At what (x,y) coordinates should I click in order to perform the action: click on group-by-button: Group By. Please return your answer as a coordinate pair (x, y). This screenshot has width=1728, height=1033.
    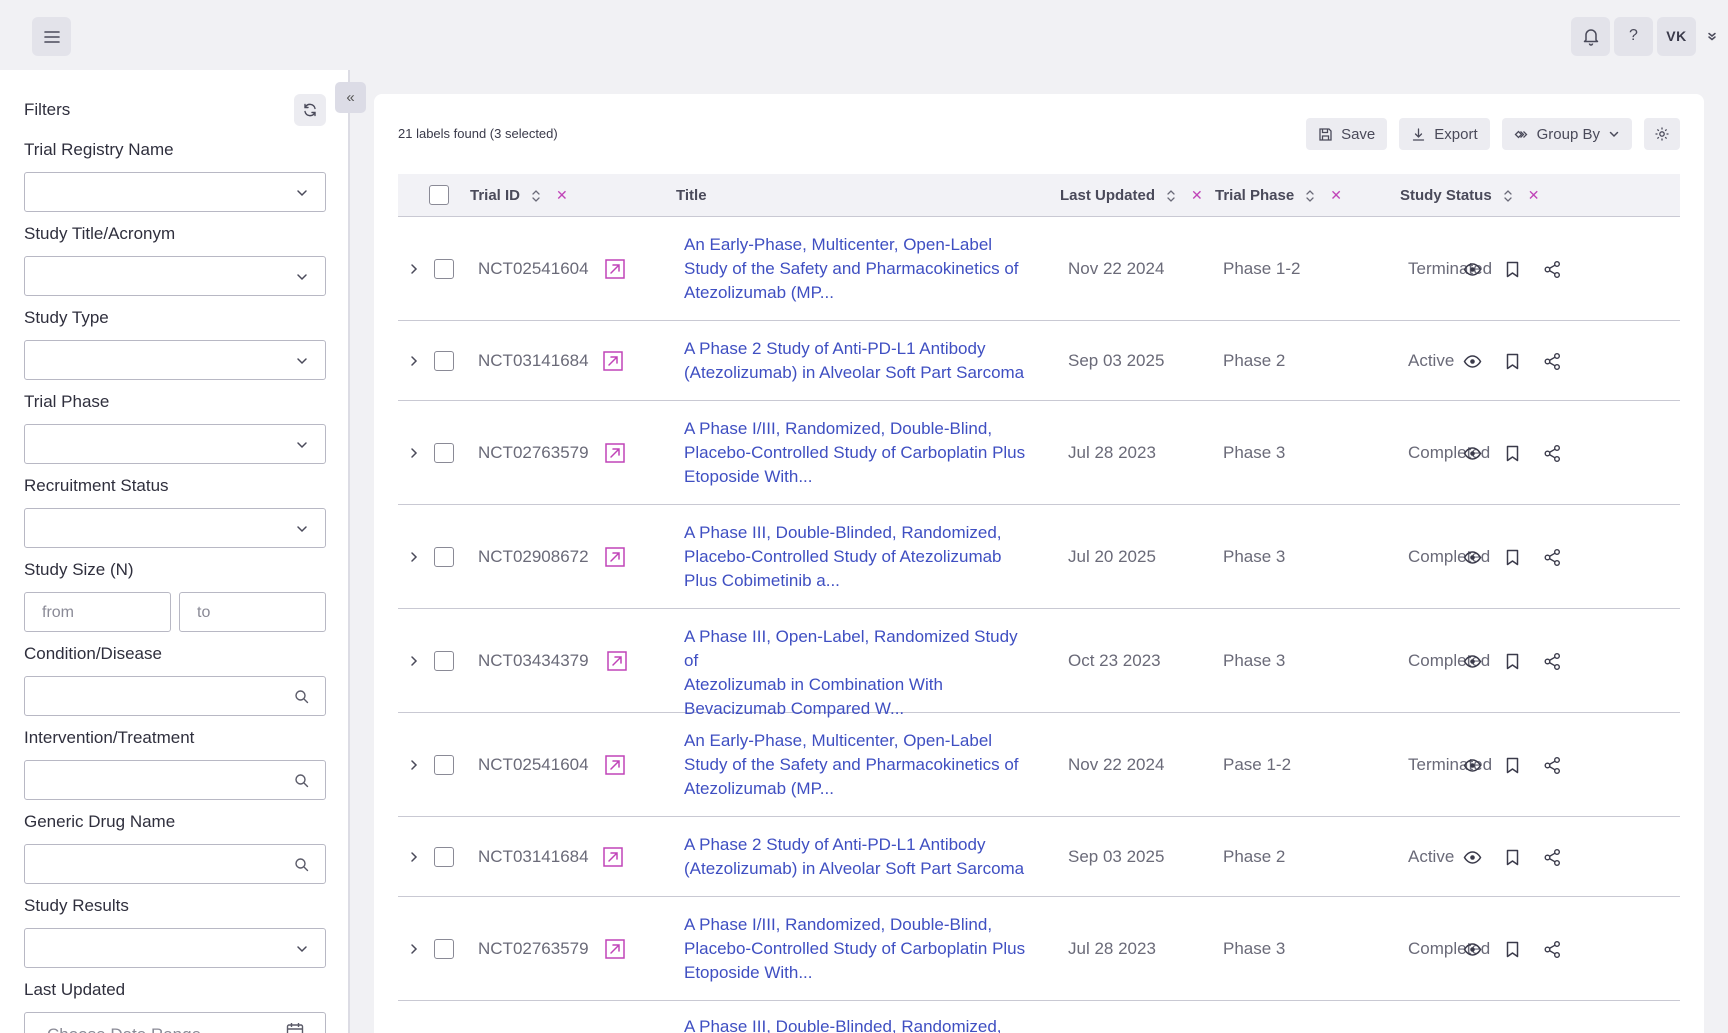
    Looking at the image, I should click on (1566, 134).